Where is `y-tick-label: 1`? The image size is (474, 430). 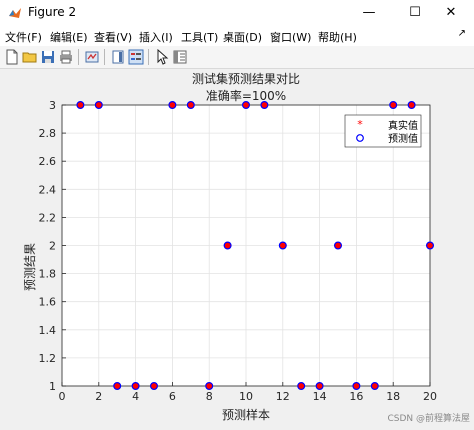 y-tick-label: 1 is located at coordinates (52, 386).